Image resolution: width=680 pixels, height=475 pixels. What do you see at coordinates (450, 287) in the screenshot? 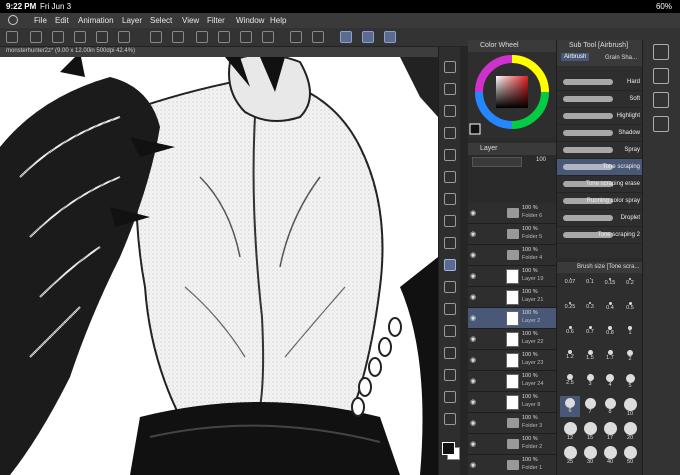
I see `eraser-tool-icon` at bounding box center [450, 287].